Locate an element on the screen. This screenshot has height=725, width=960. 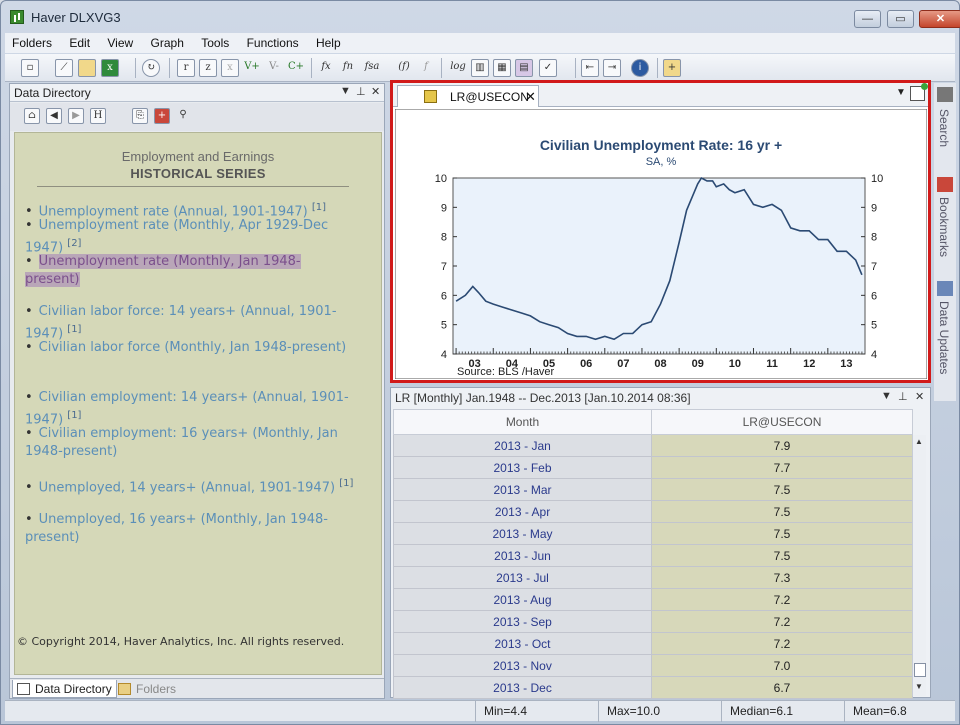
menu-help: Help is located at coordinates (328, 41).